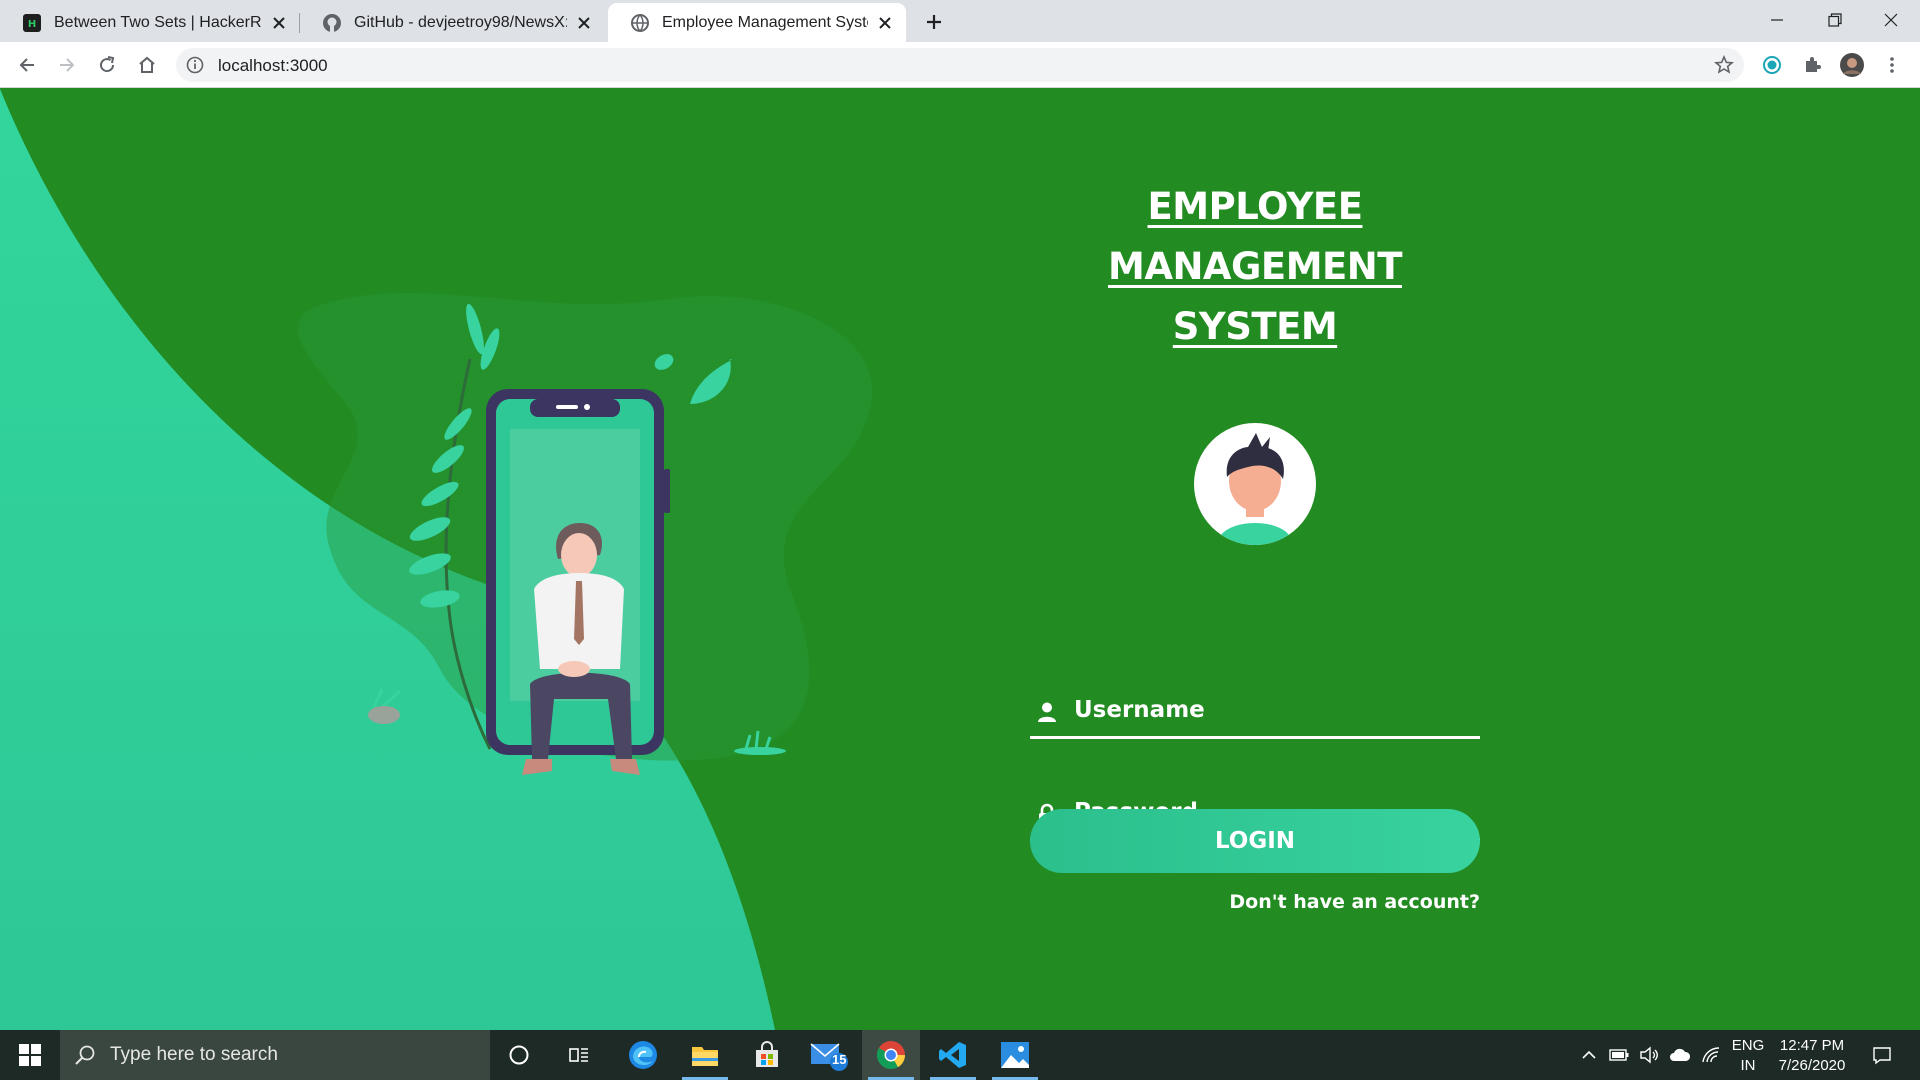 This screenshot has height=1080, width=1920. I want to click on wifi-icon, so click(1711, 1055).